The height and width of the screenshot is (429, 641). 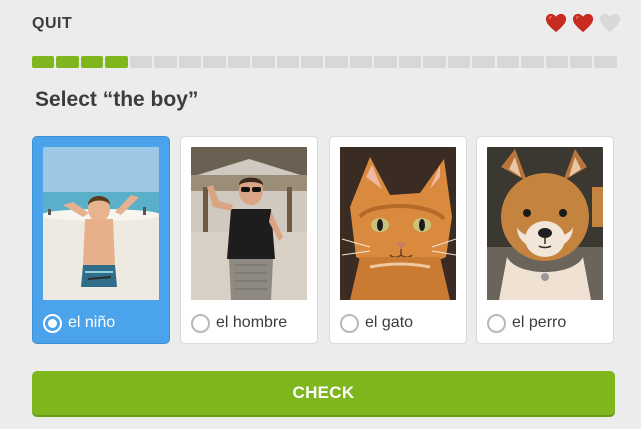 I want to click on option-label: el perro, so click(x=539, y=322).